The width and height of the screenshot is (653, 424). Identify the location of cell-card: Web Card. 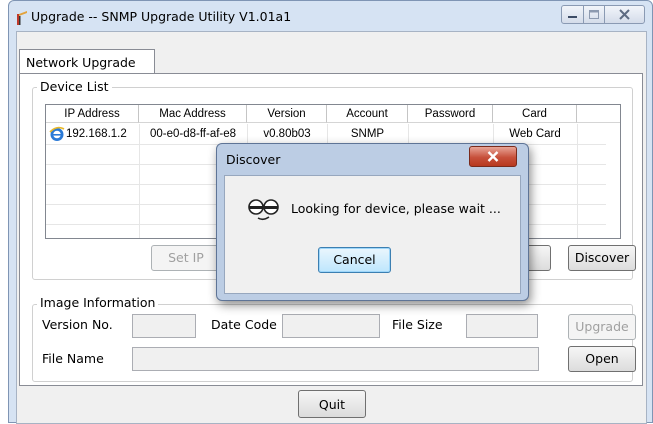
(535, 134).